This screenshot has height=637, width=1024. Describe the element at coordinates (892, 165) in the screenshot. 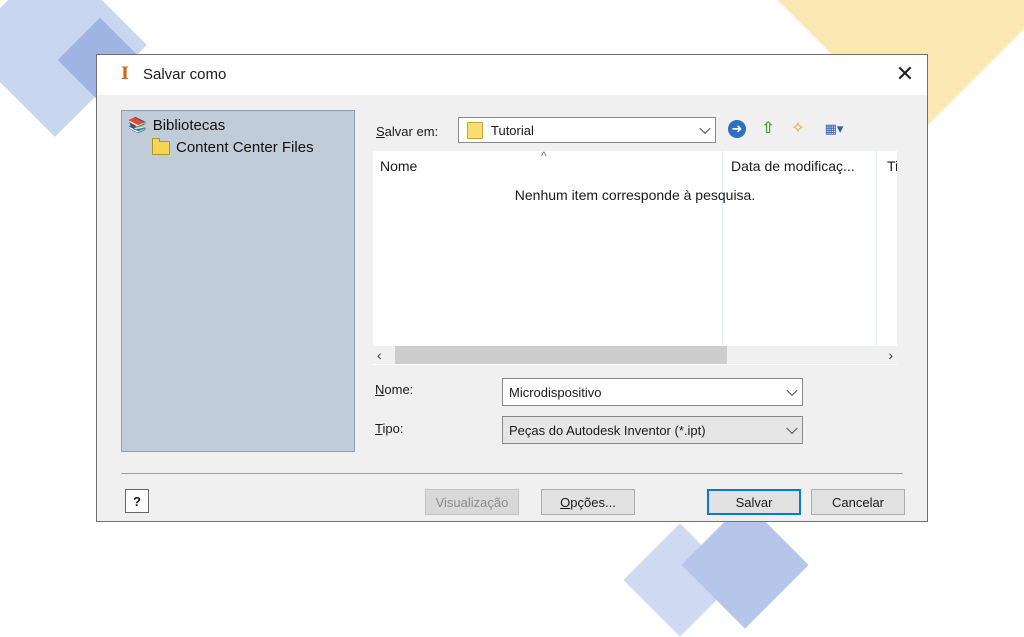

I see `column-header-type: Ti` at that location.